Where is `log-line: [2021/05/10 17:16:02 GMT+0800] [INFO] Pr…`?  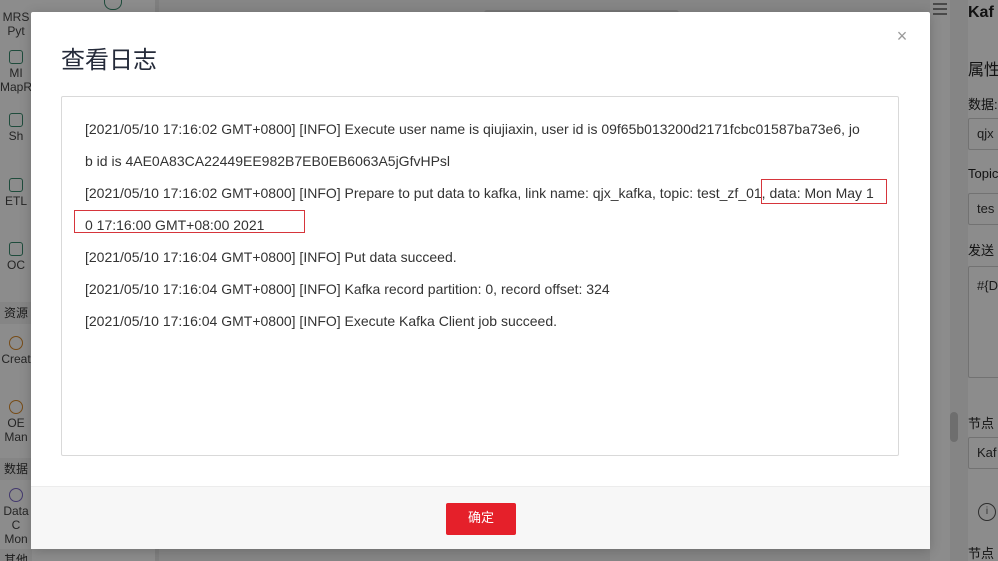
log-line: [2021/05/10 17:16:02 GMT+0800] [INFO] Pr… is located at coordinates (479, 193).